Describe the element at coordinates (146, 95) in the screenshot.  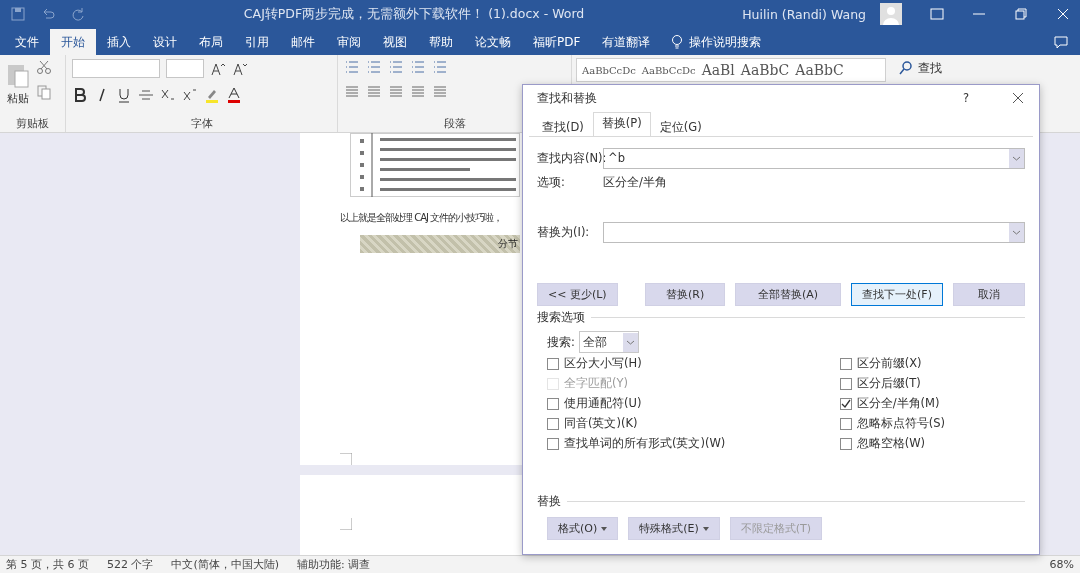
I see `strikethrough-icon` at that location.